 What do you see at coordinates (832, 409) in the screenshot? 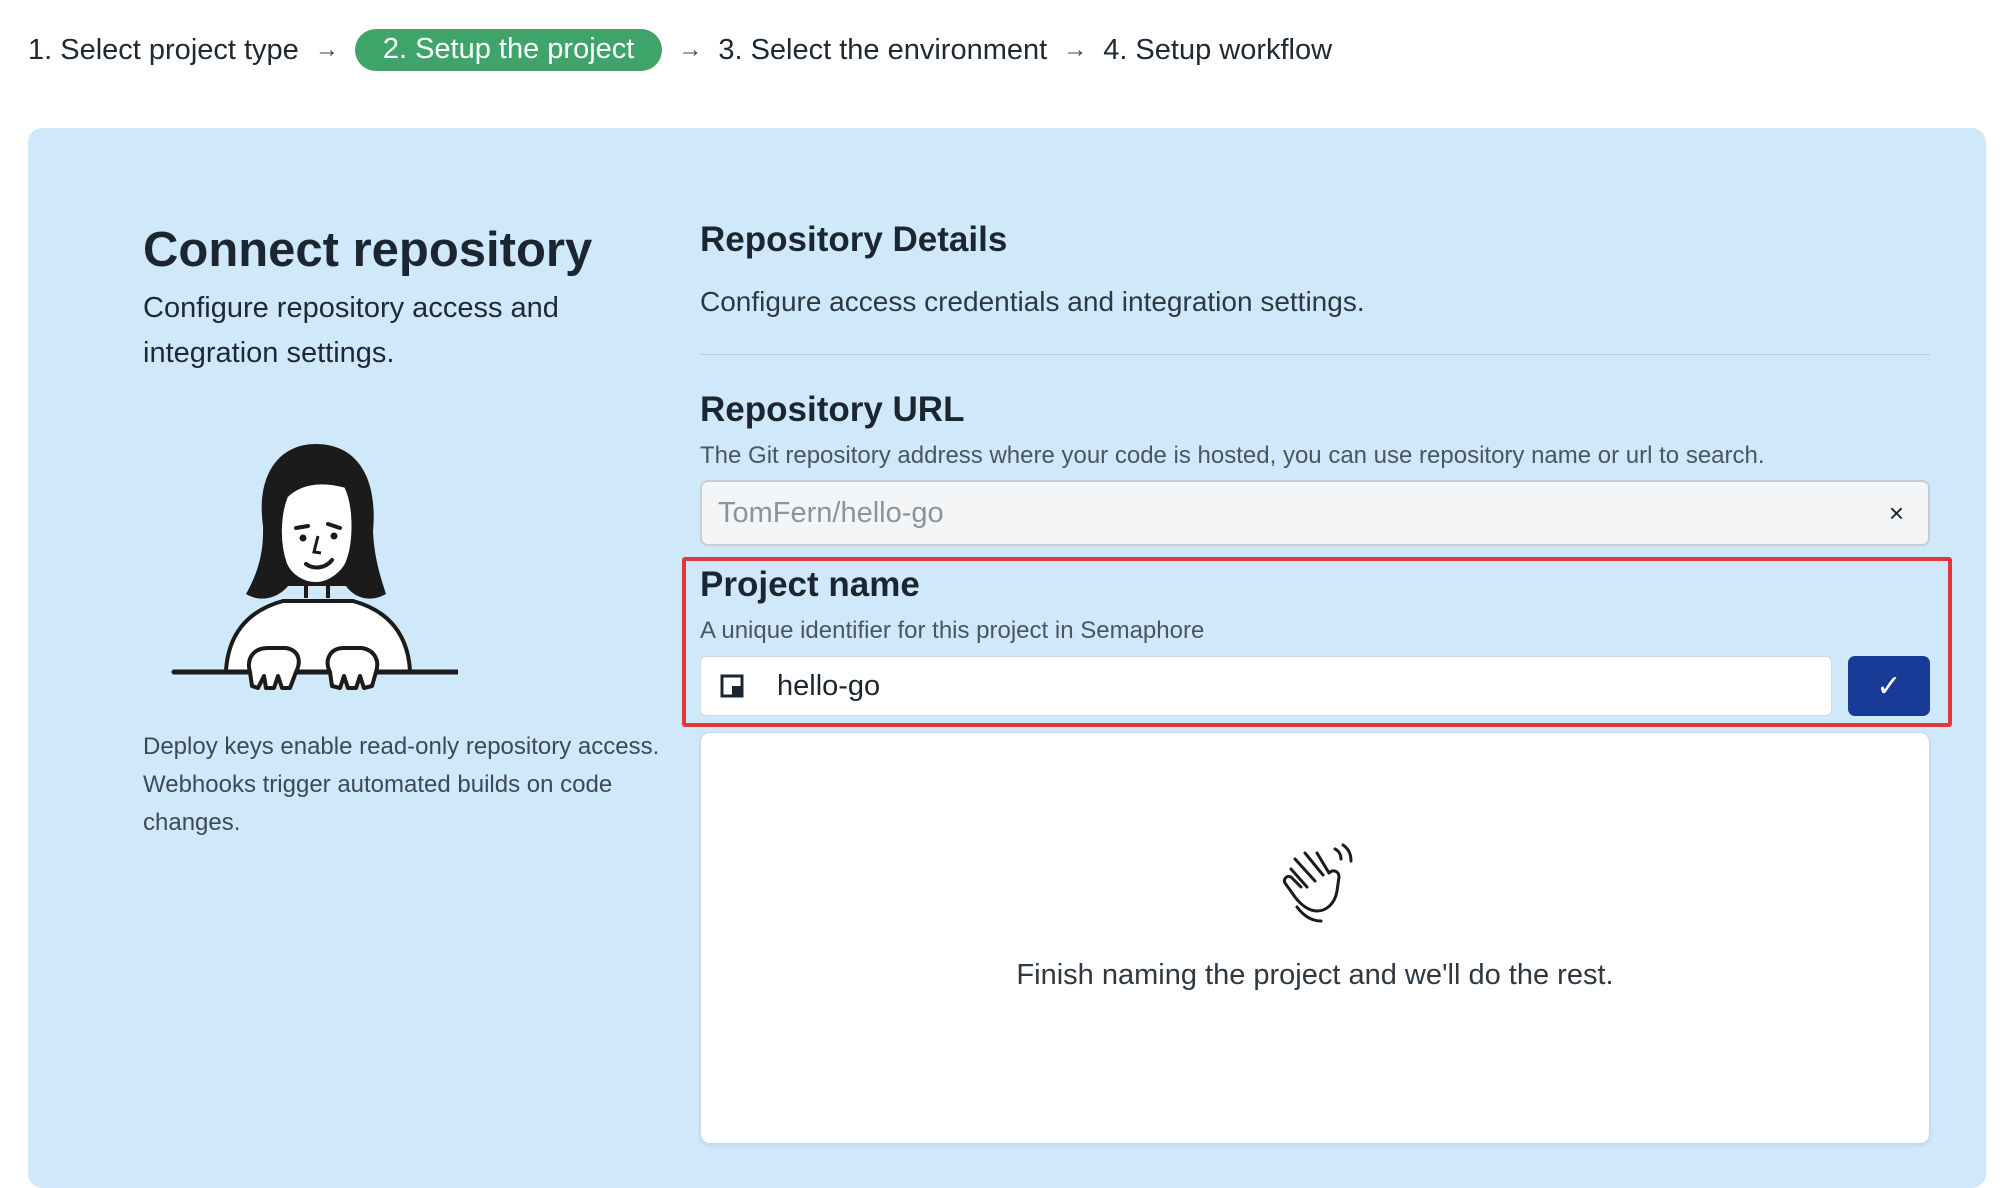
I see `repository-url-label: Repository URL` at bounding box center [832, 409].